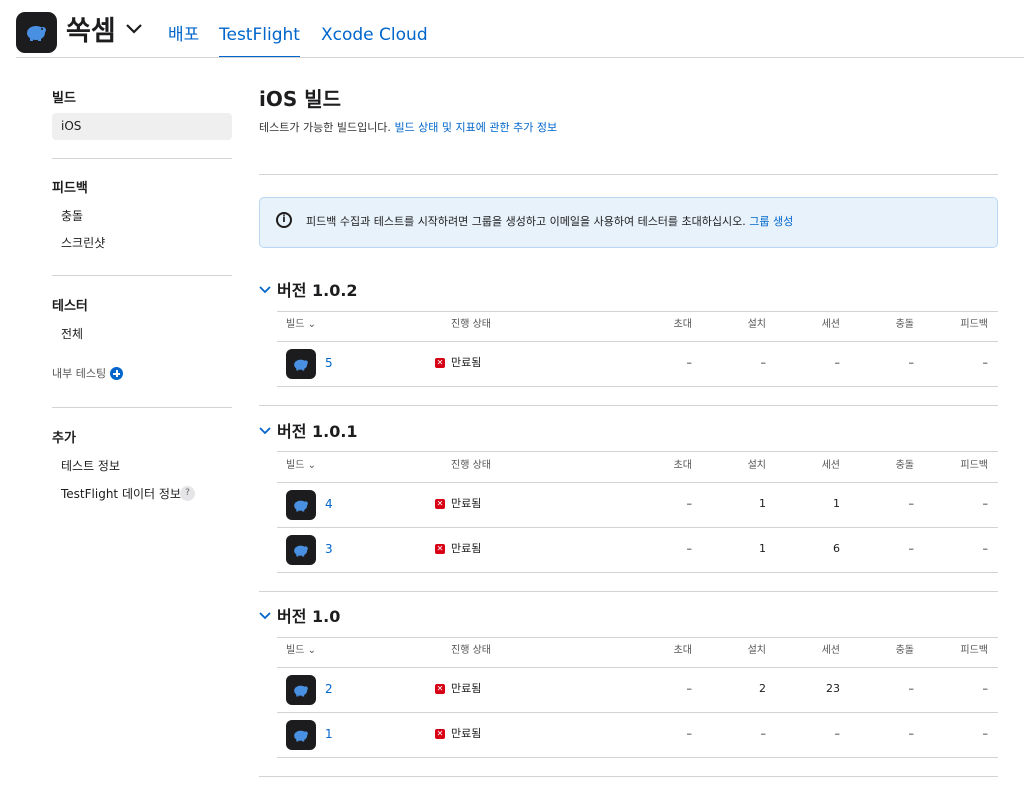 The width and height of the screenshot is (1024, 794). What do you see at coordinates (512, 29) in the screenshot?
I see `top-bar: 쏙셈 배포 TestFlight Xcode Cloud` at bounding box center [512, 29].